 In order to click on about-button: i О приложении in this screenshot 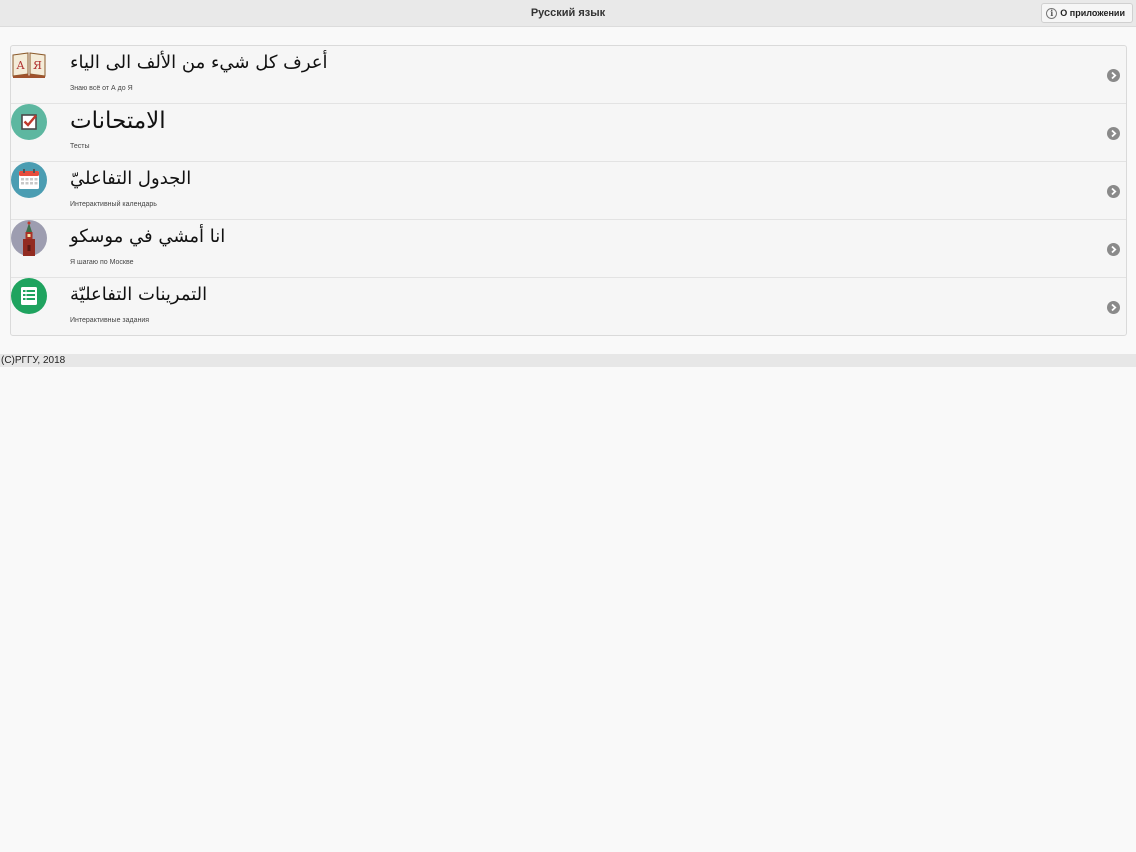, I will do `click(1087, 13)`.